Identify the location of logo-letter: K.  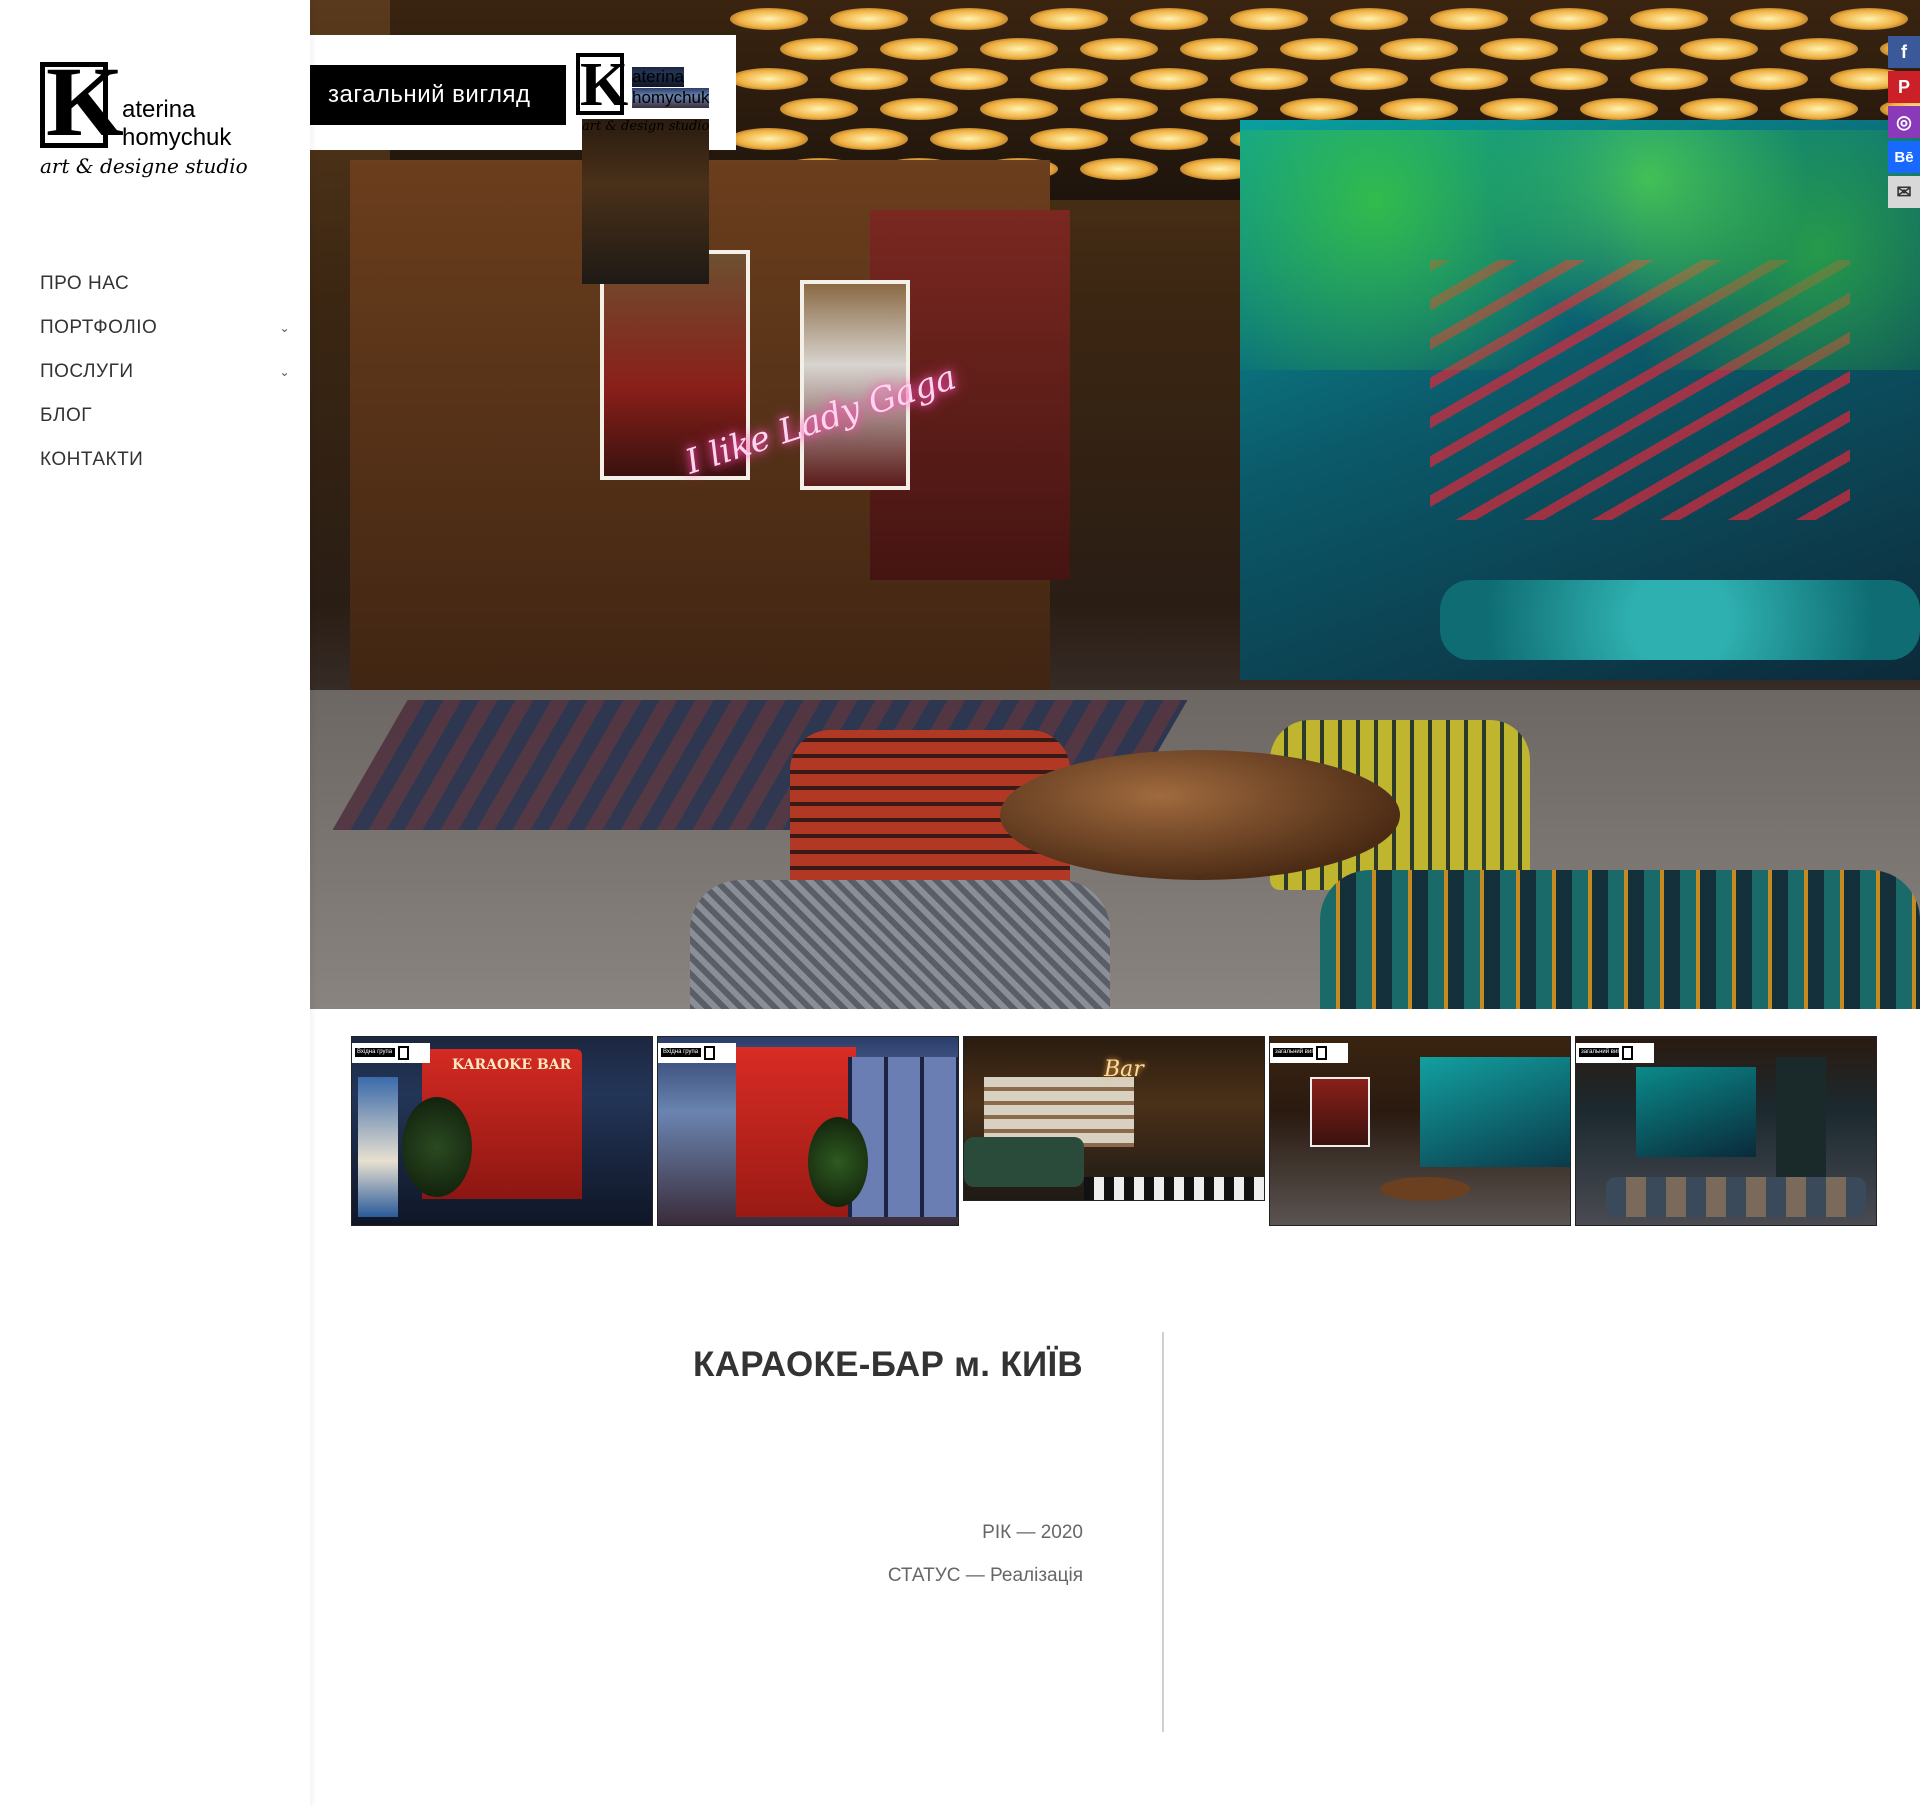
(85, 101).